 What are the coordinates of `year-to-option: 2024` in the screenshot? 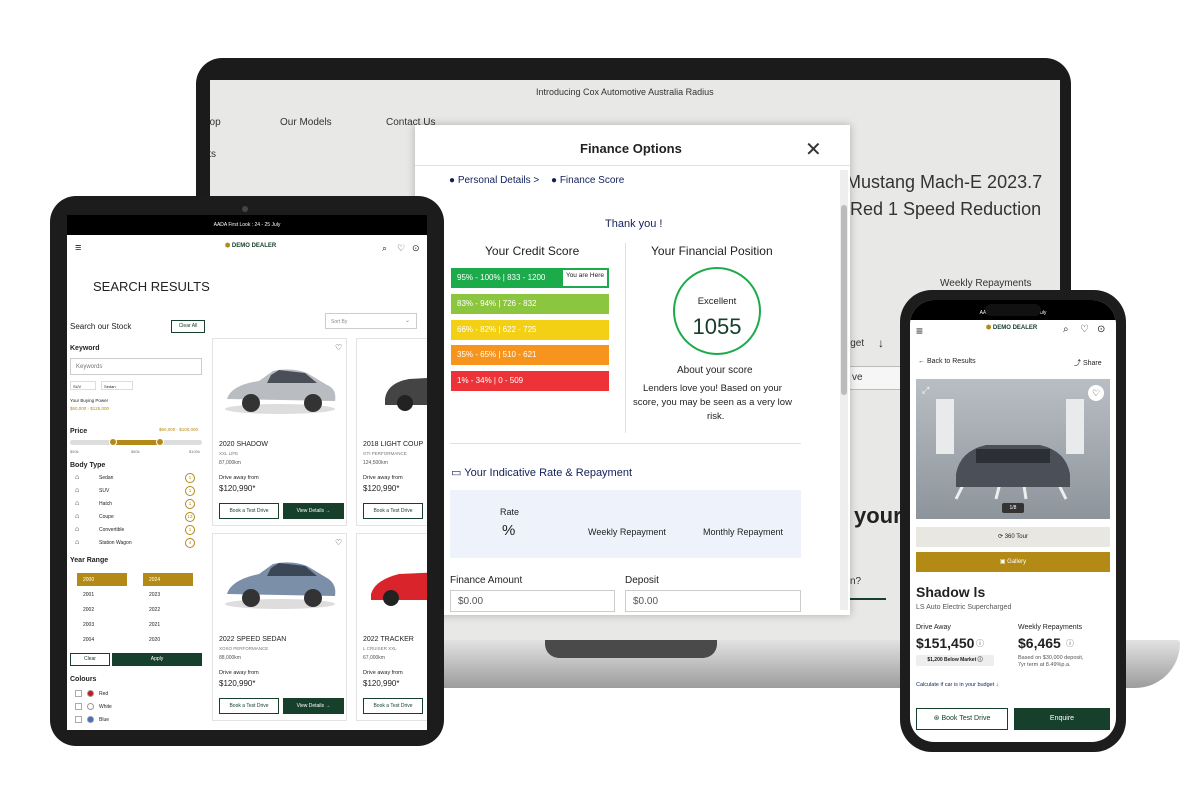 It's located at (168, 579).